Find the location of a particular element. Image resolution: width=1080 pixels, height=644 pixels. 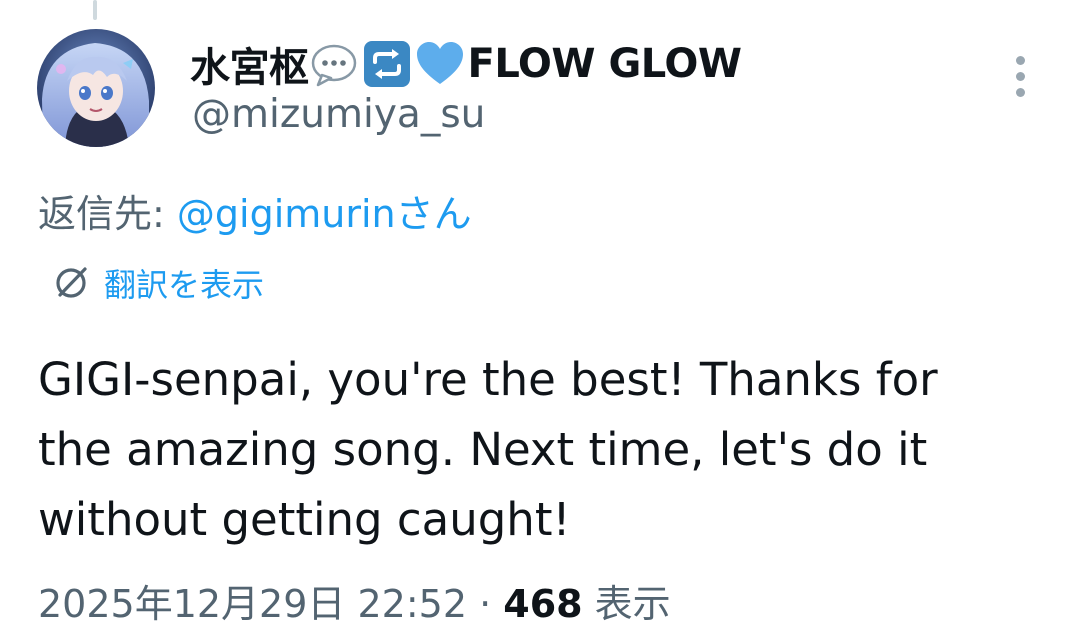

show-translation-button: 翻訳を表示 is located at coordinates (157, 283).